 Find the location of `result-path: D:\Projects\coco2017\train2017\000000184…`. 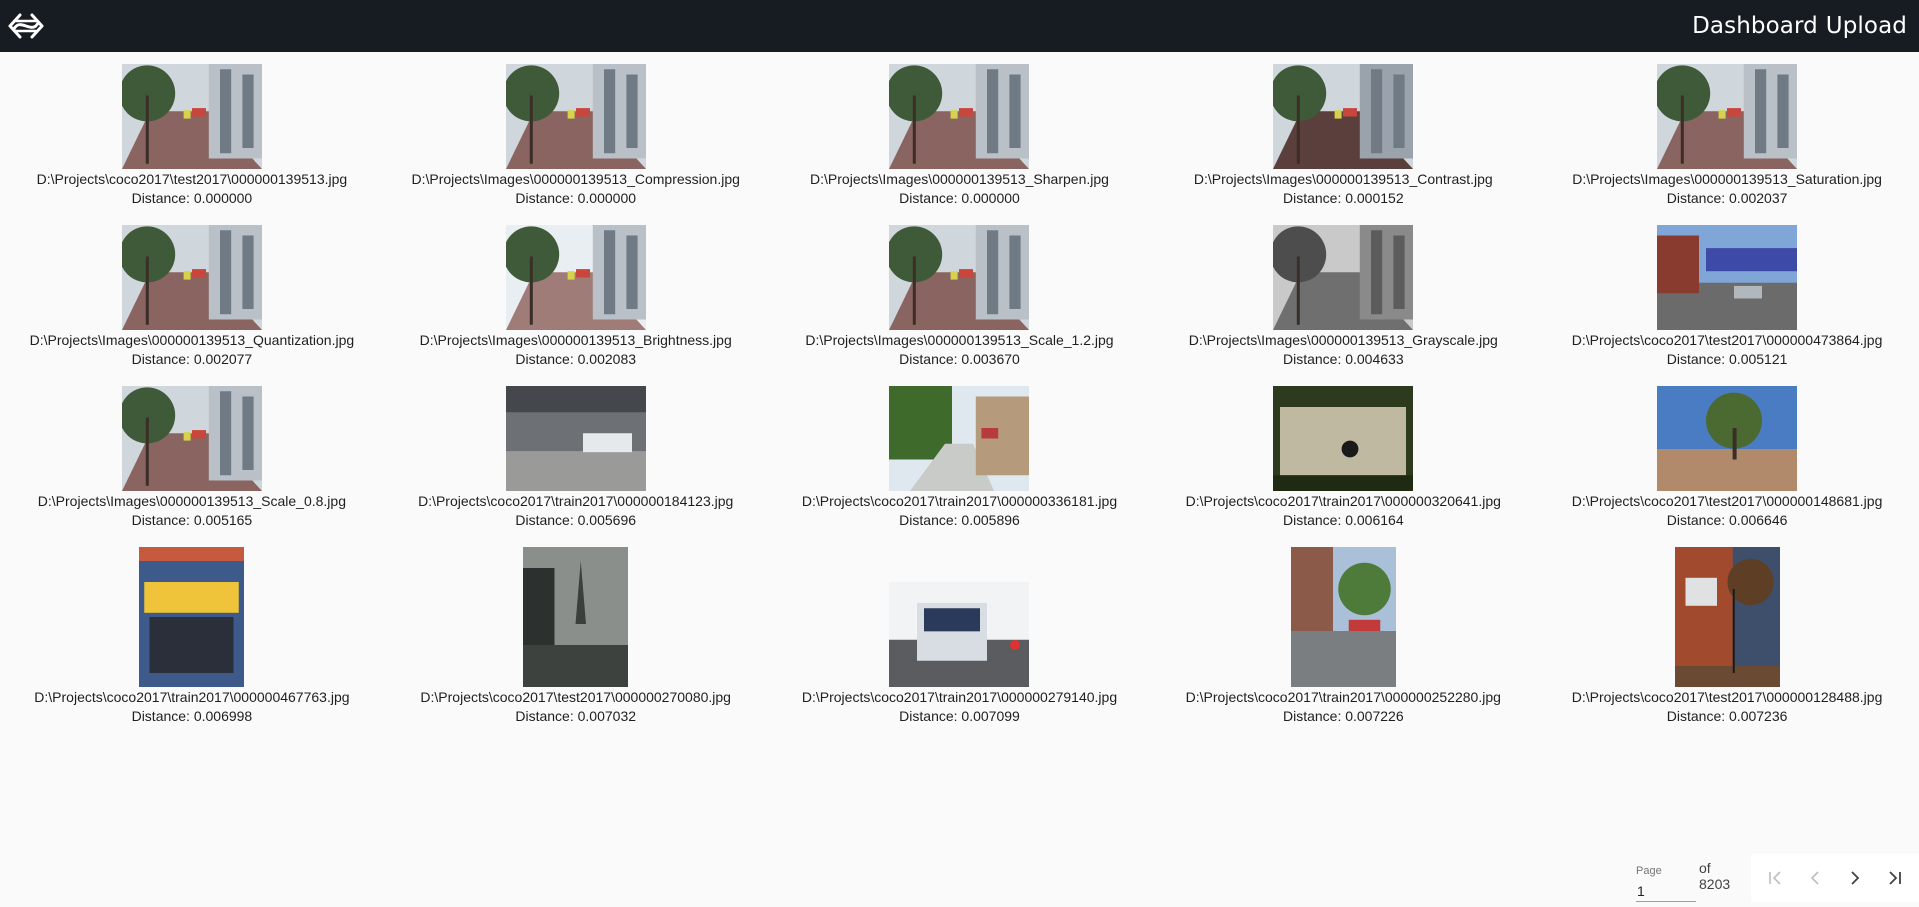

result-path: D:\Projects\coco2017\train2017\000000184… is located at coordinates (576, 501).